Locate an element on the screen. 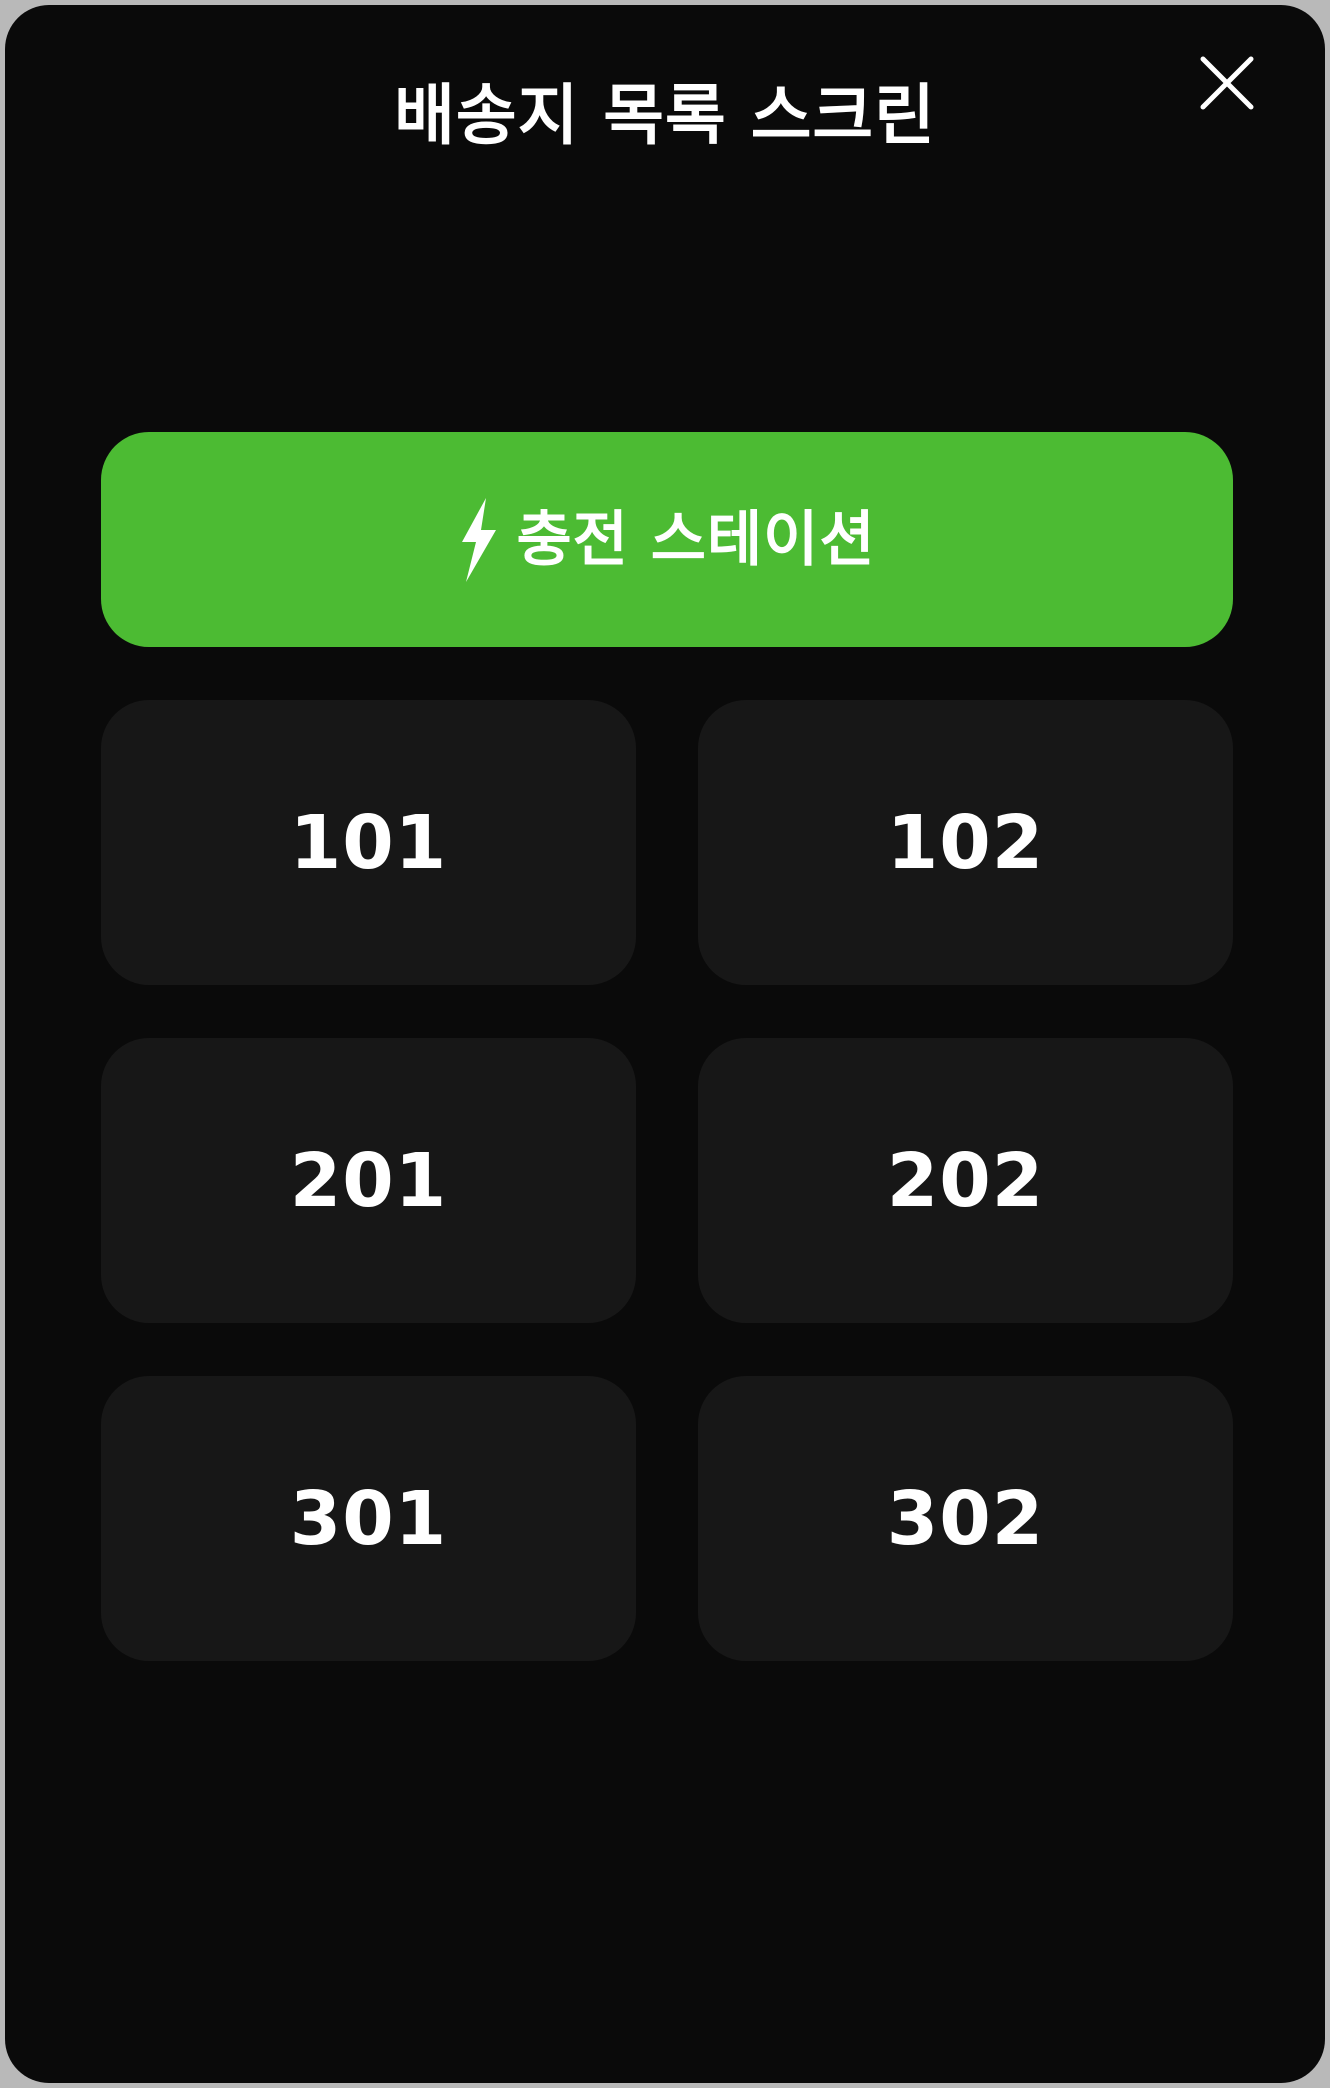 The width and height of the screenshot is (1330, 2088). destination-label: 202 is located at coordinates (965, 1180).